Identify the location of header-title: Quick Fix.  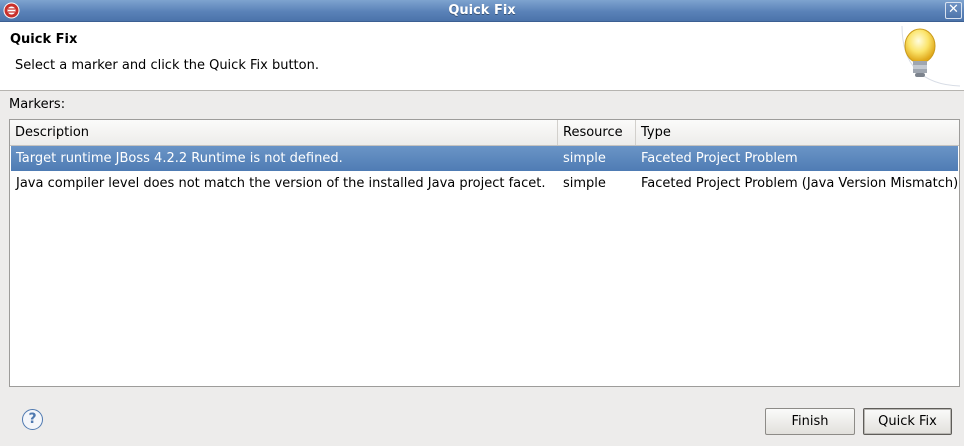
(44, 39).